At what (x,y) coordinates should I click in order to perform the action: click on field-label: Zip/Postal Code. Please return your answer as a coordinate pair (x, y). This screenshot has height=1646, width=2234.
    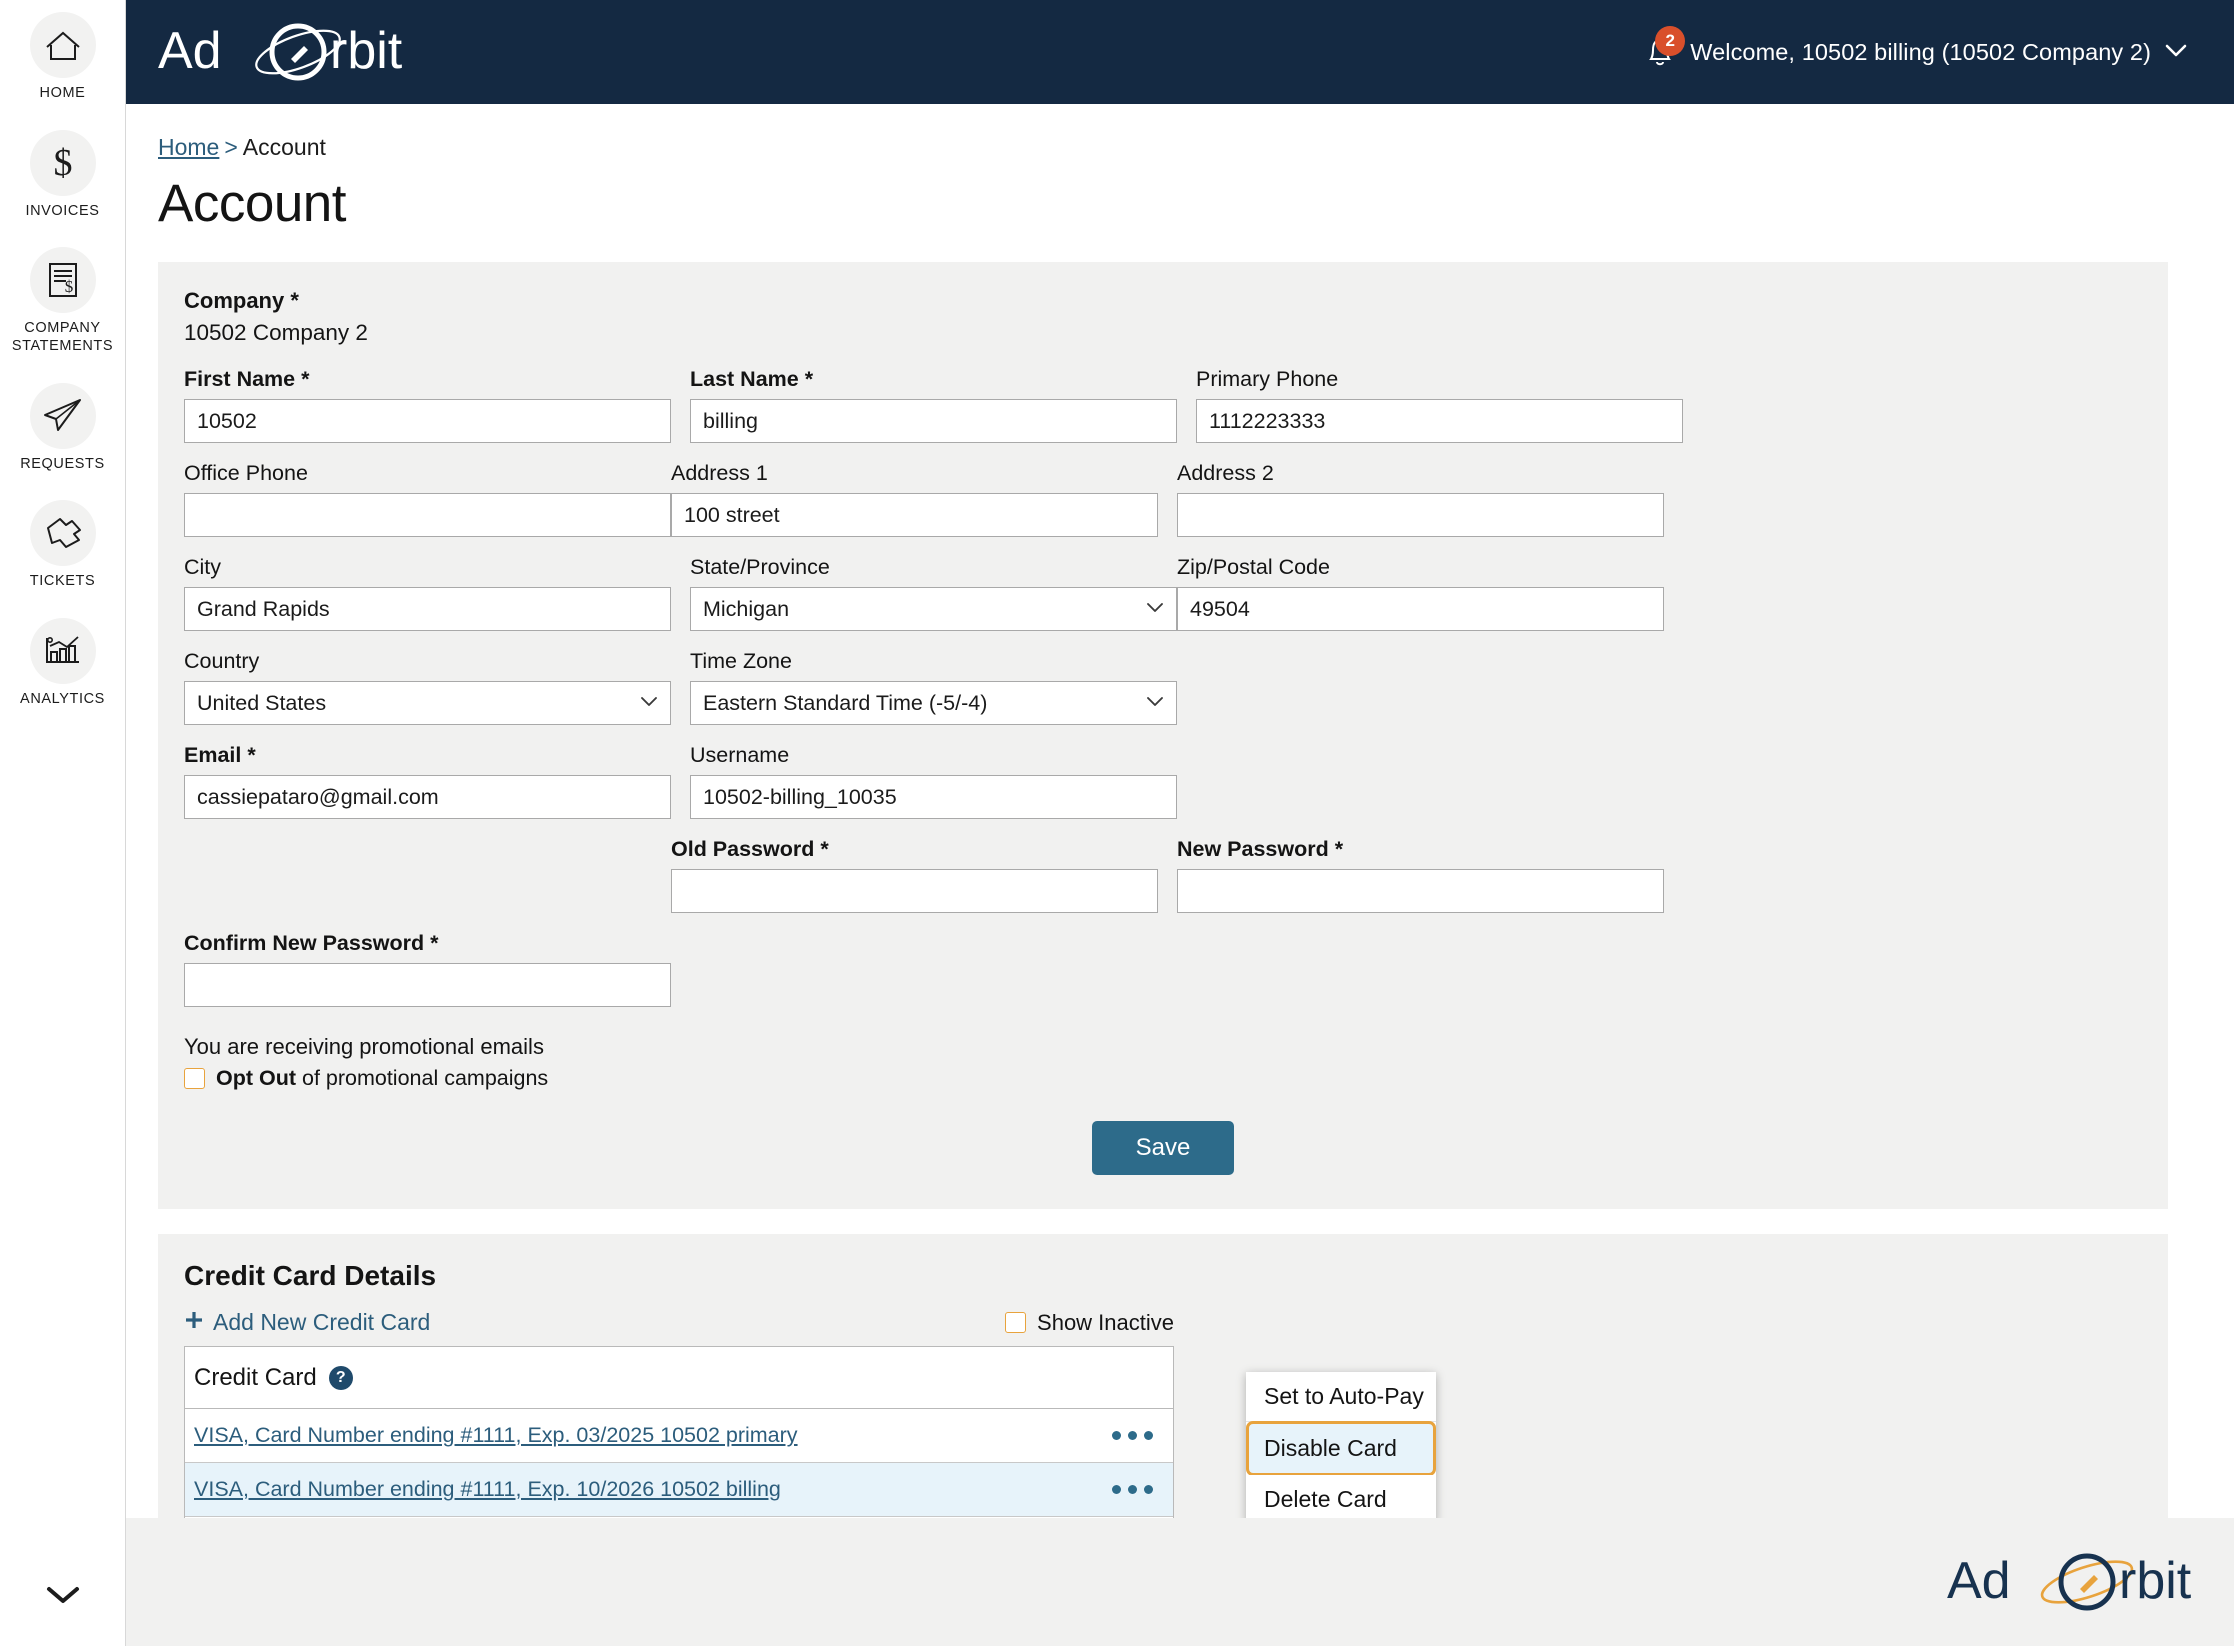
    Looking at the image, I should click on (1253, 567).